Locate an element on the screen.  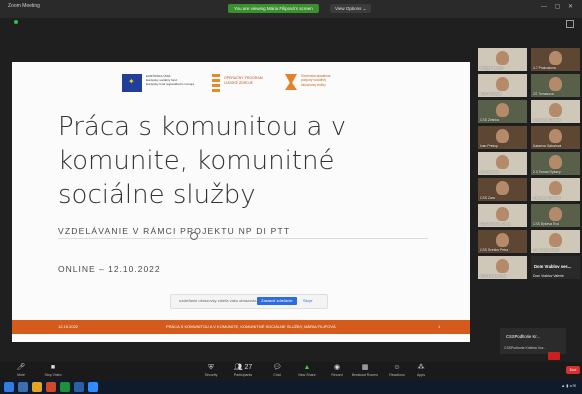
share-screen-icon: ▲ is located at coordinates (307, 367).